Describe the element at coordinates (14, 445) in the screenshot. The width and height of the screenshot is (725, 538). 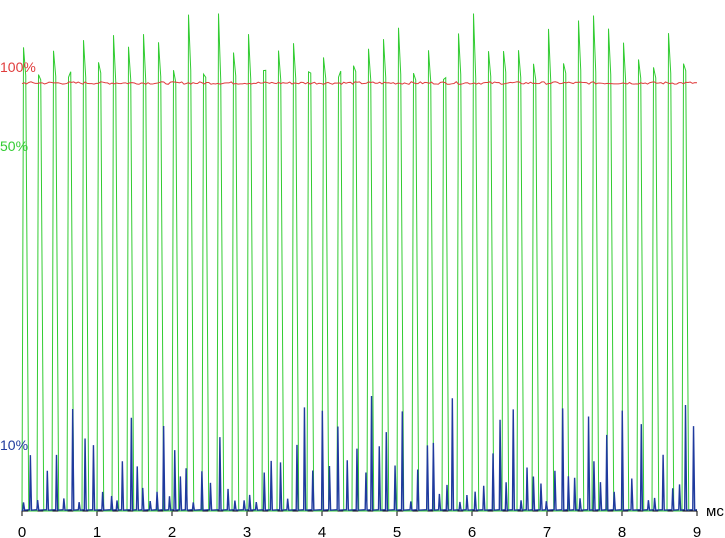
I see `series-label-10: 10%` at that location.